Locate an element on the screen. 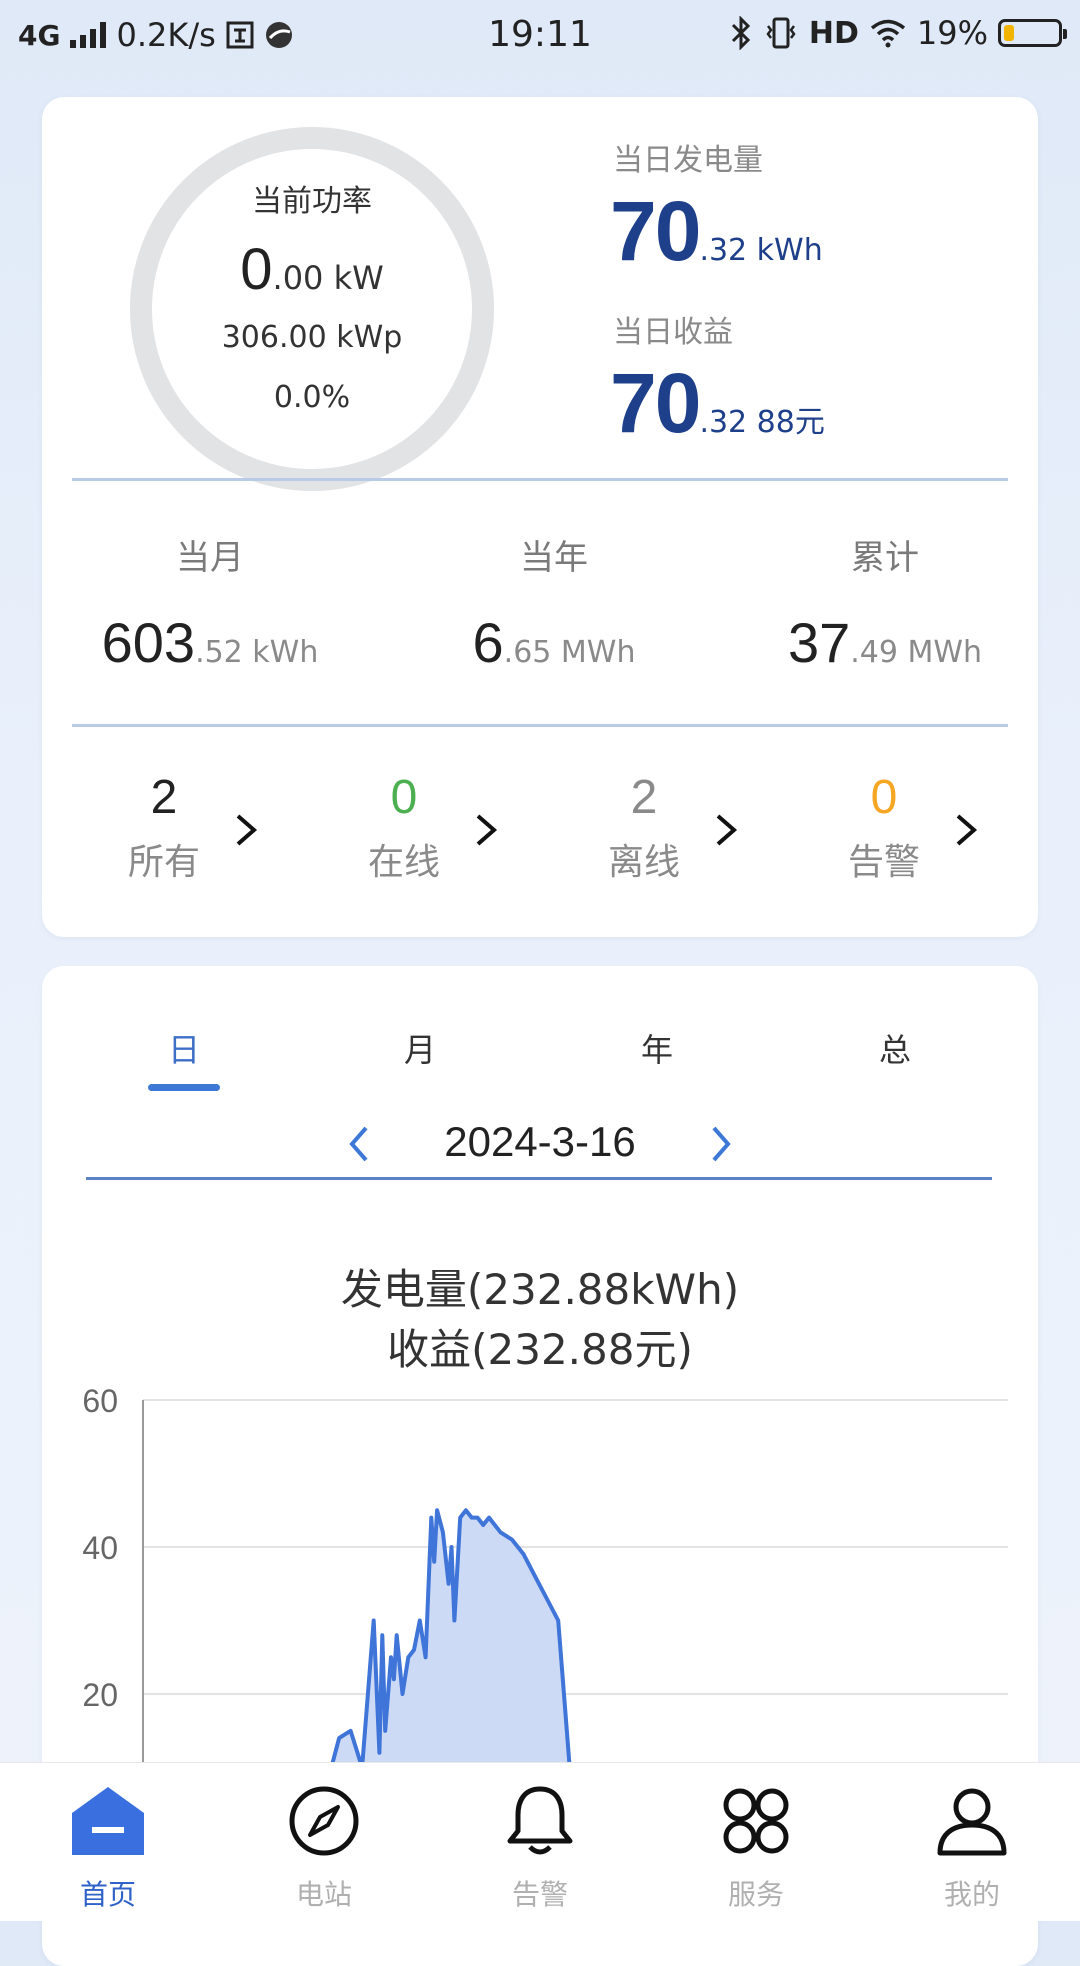 The height and width of the screenshot is (1966, 1080). nav-service: 服务 is located at coordinates (756, 1842).